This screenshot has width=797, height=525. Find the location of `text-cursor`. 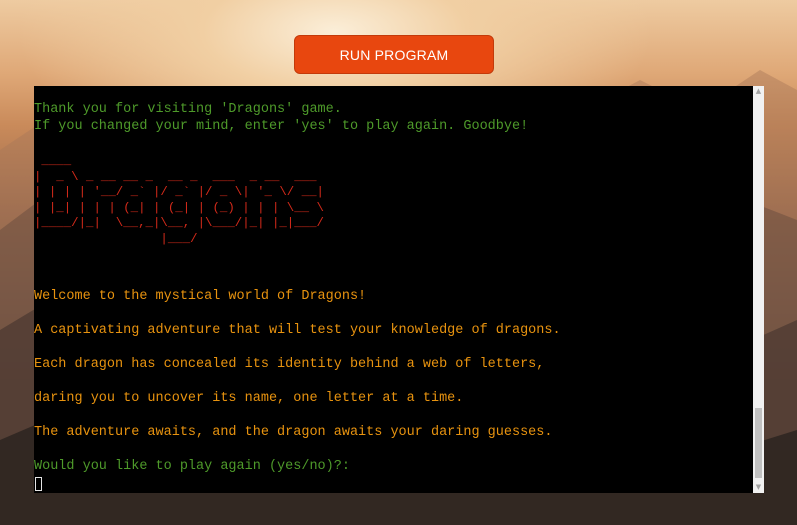

text-cursor is located at coordinates (38, 484).